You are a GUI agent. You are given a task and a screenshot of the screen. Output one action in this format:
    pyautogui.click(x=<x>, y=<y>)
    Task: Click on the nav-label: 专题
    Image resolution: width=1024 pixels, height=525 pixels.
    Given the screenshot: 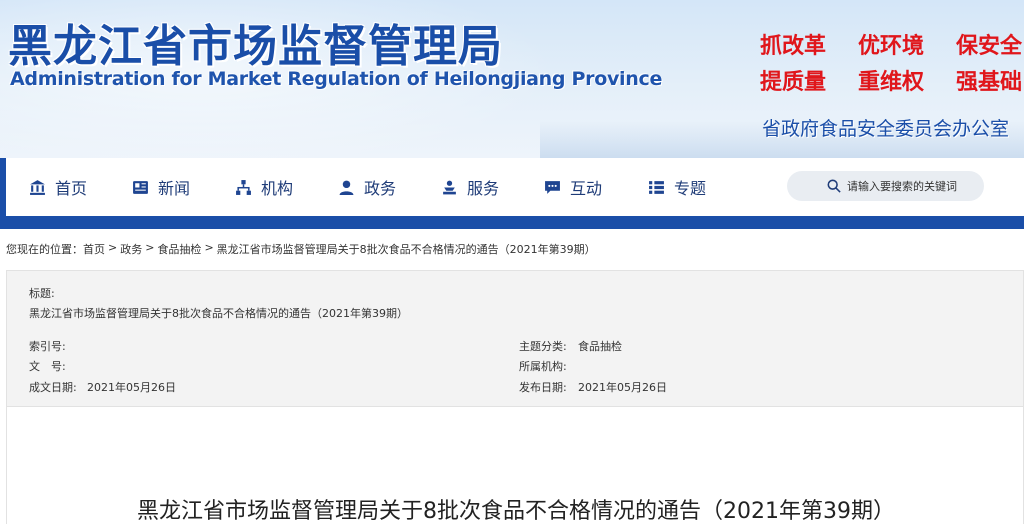 What is the action you would take?
    pyautogui.click(x=690, y=188)
    